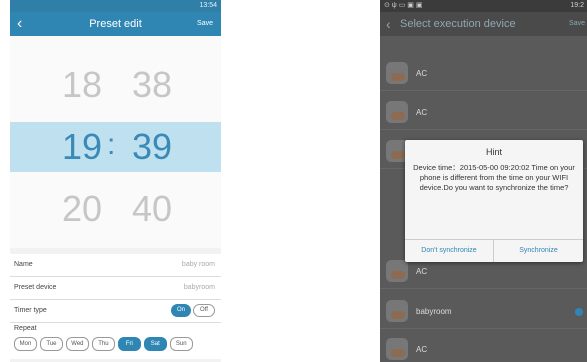 The image size is (587, 362). What do you see at coordinates (152, 209) in the screenshot?
I see `minute-below: 40` at bounding box center [152, 209].